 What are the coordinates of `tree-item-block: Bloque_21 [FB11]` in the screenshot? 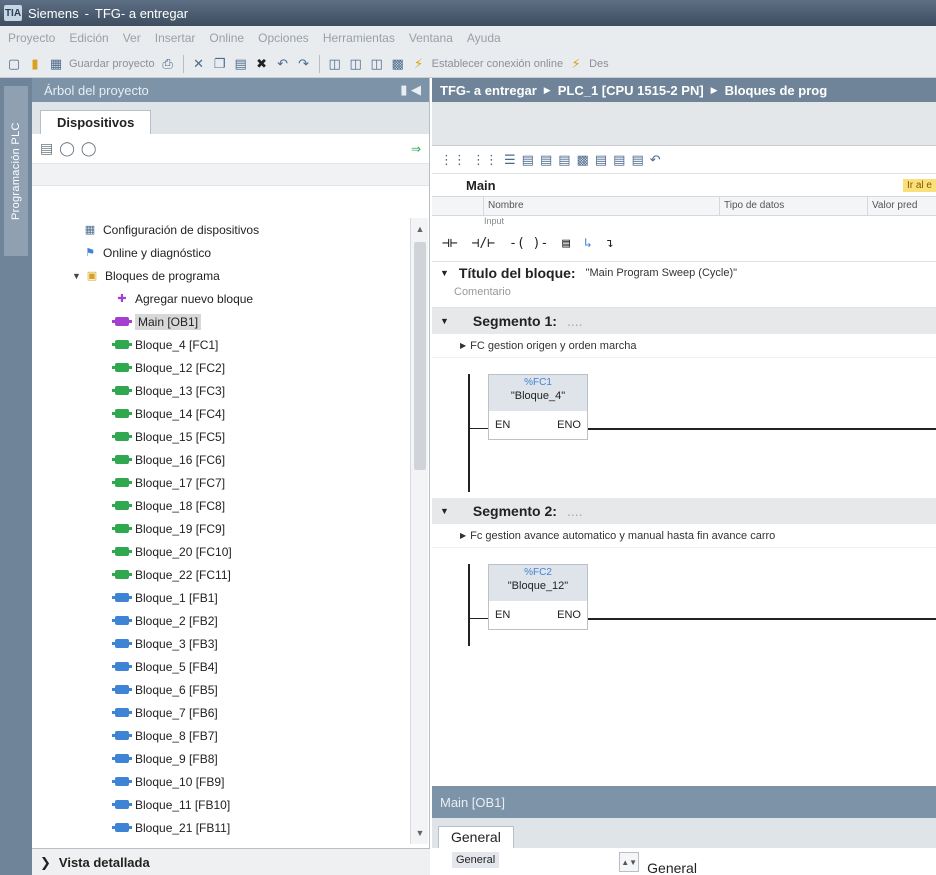 It's located at (220, 827).